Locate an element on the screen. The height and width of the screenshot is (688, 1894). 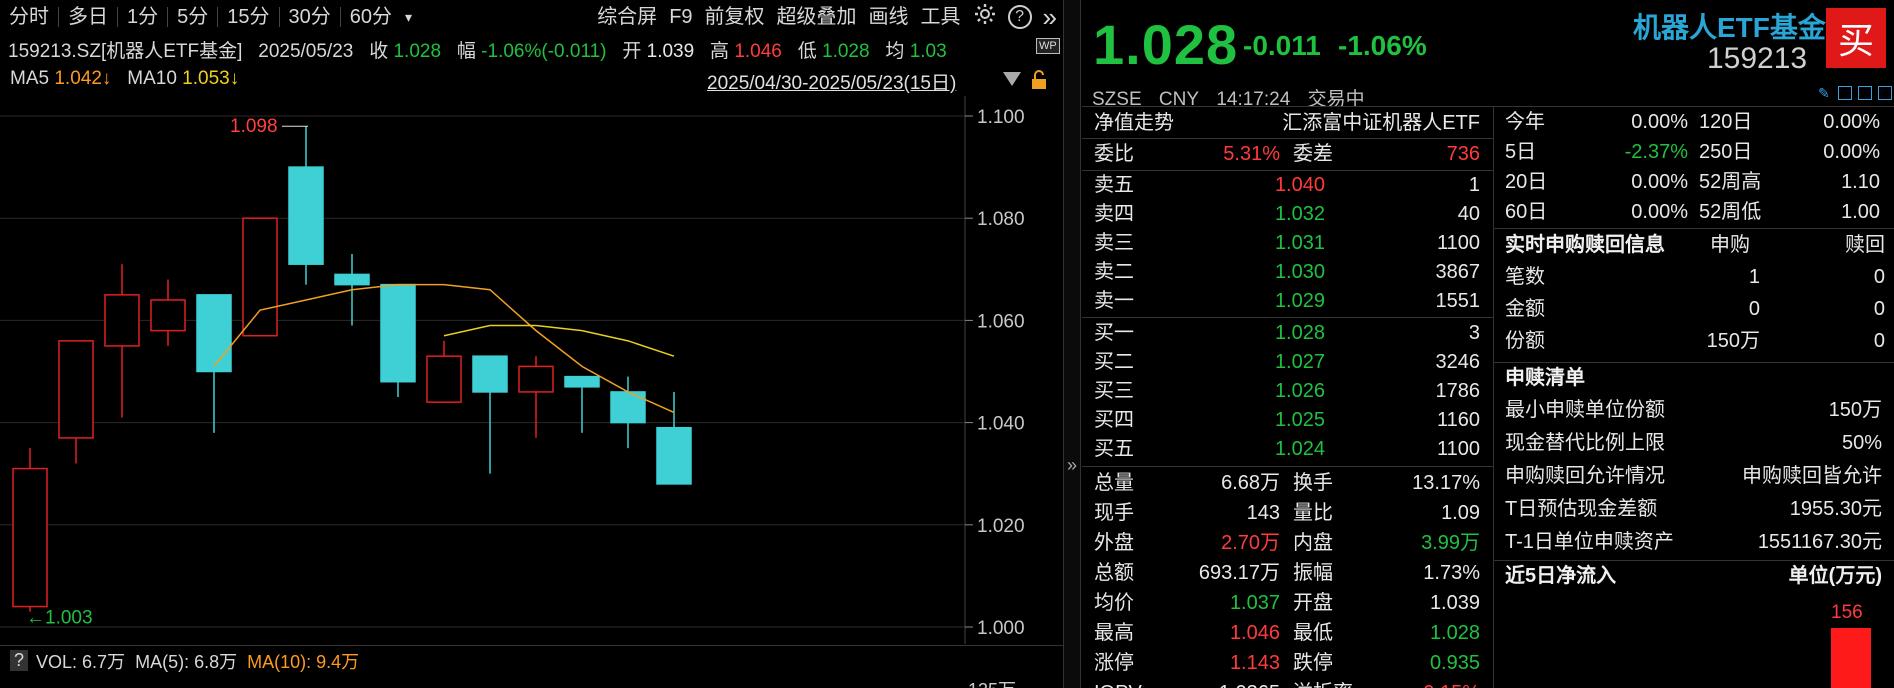
stat-label: 总额 is located at coordinates (1114, 573).